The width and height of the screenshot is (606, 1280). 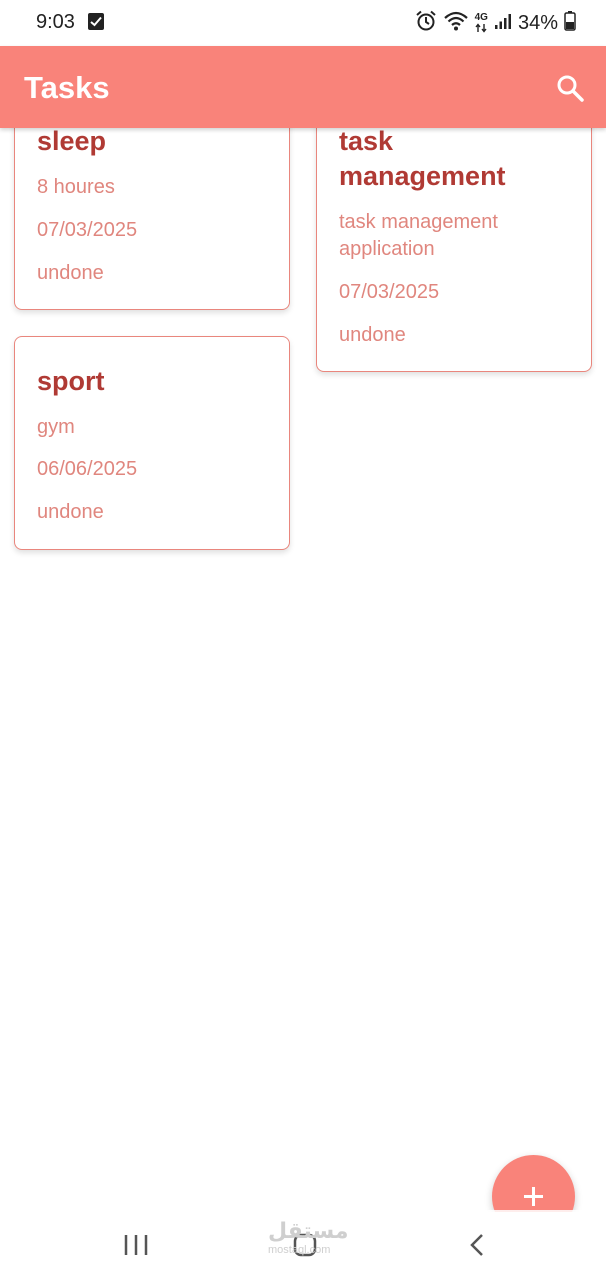 I want to click on app-bar: Tasks, so click(x=303, y=87).